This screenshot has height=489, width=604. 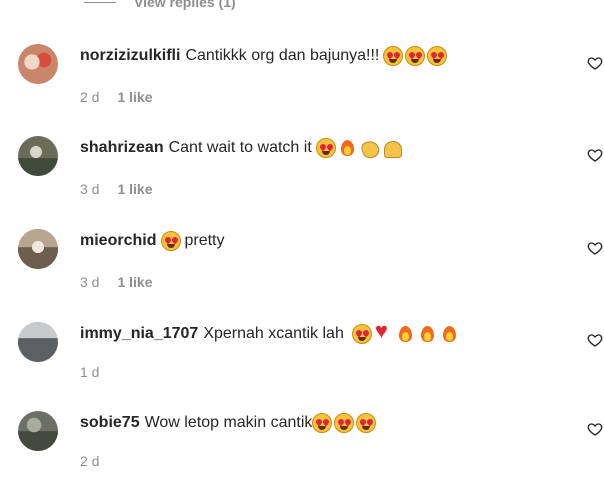 I want to click on view-replies-button: View replies (1), so click(x=160, y=5).